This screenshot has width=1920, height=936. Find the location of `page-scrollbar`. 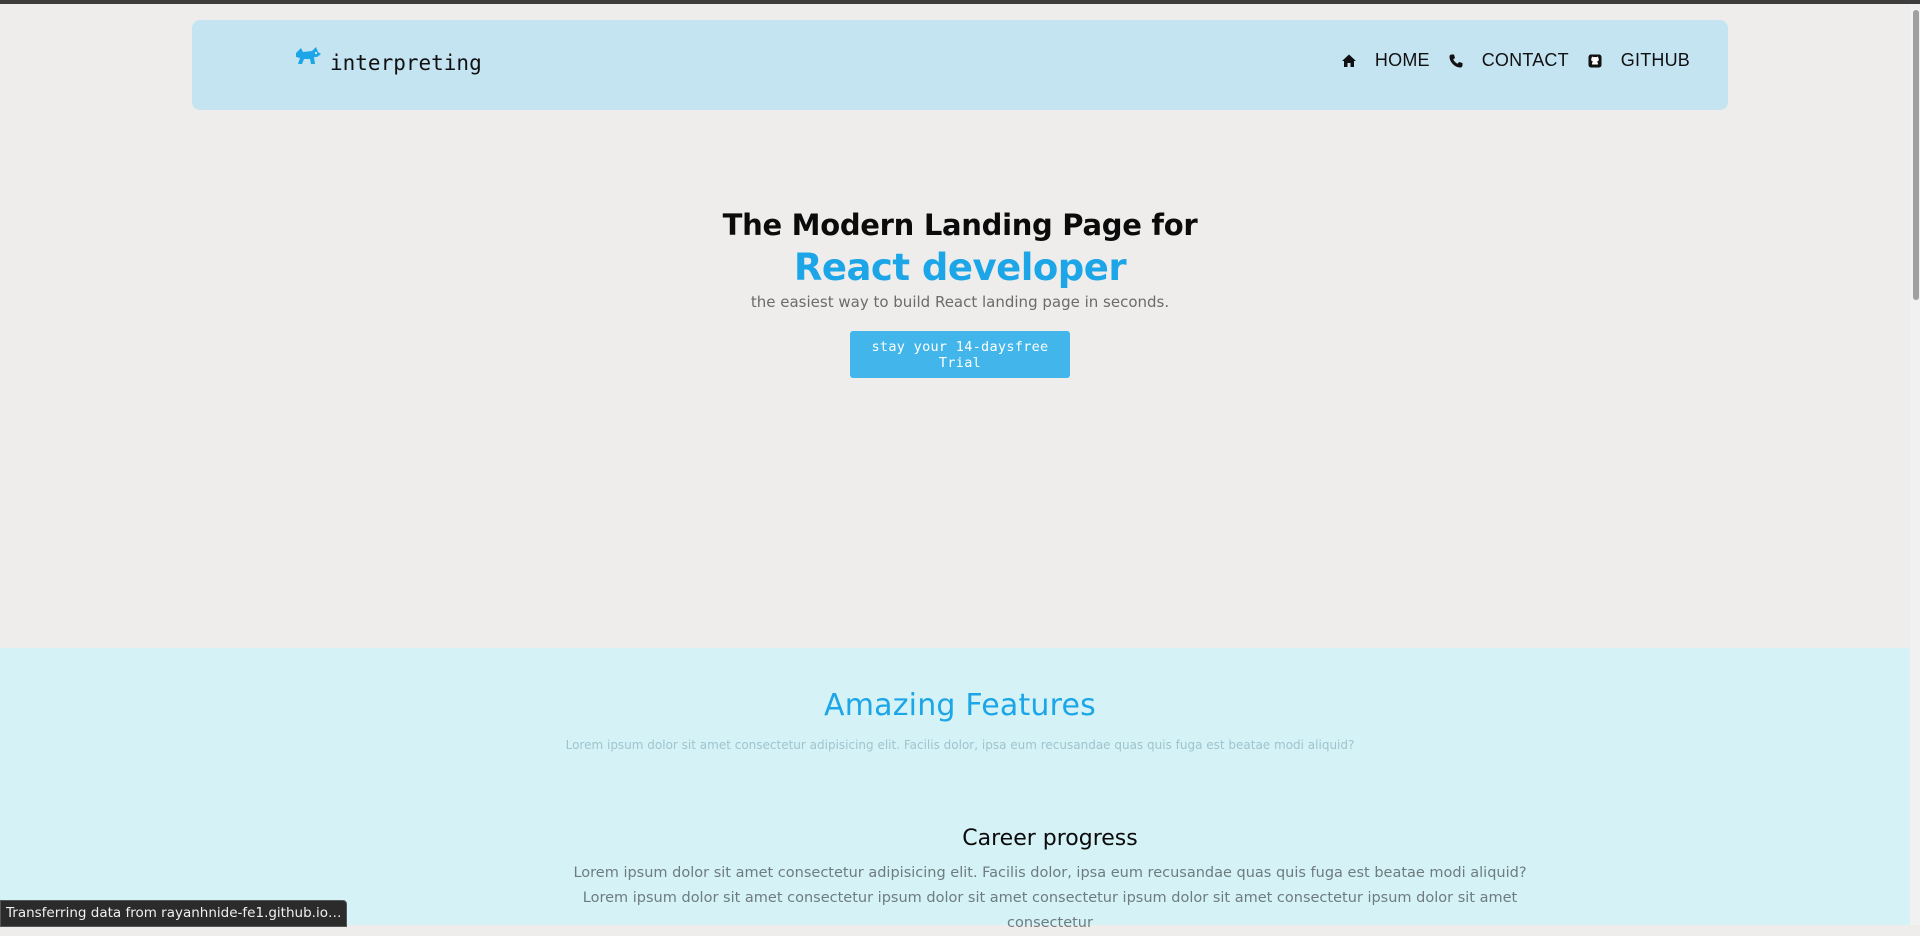

page-scrollbar is located at coordinates (1915, 464).